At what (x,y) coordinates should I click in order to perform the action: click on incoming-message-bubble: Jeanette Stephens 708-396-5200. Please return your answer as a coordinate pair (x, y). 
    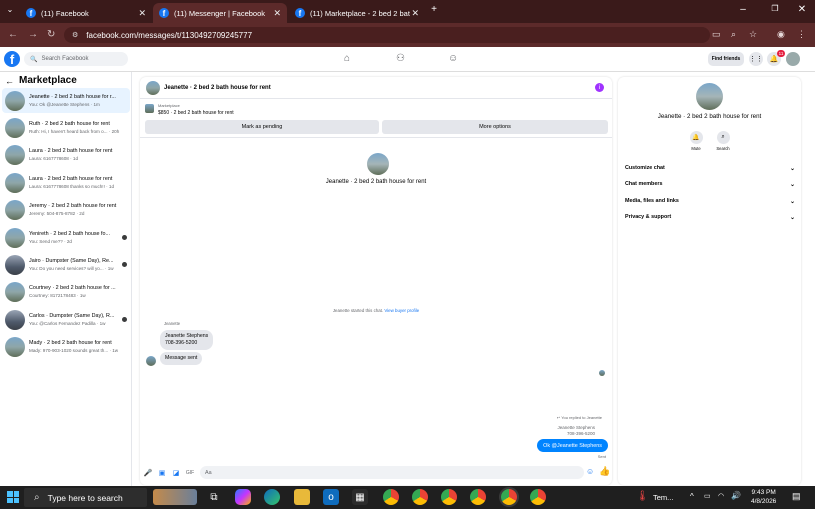
    Looking at the image, I should click on (187, 340).